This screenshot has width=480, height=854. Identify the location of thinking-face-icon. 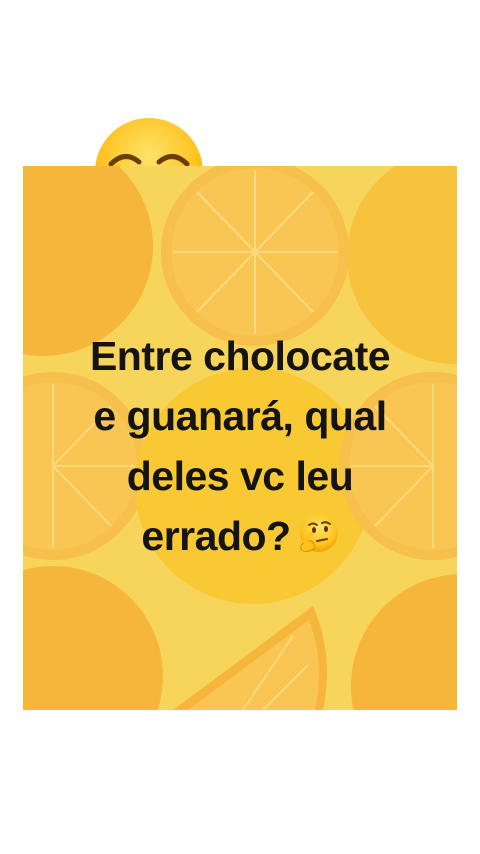
(318, 533).